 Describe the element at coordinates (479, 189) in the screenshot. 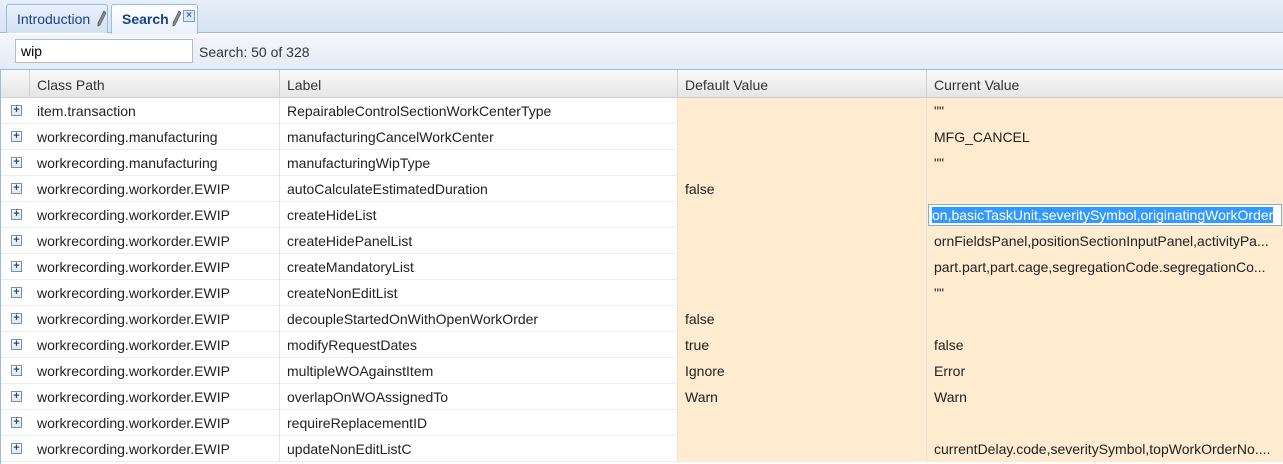

I see `cell-label: autoCalculateEstimatedDuration` at that location.